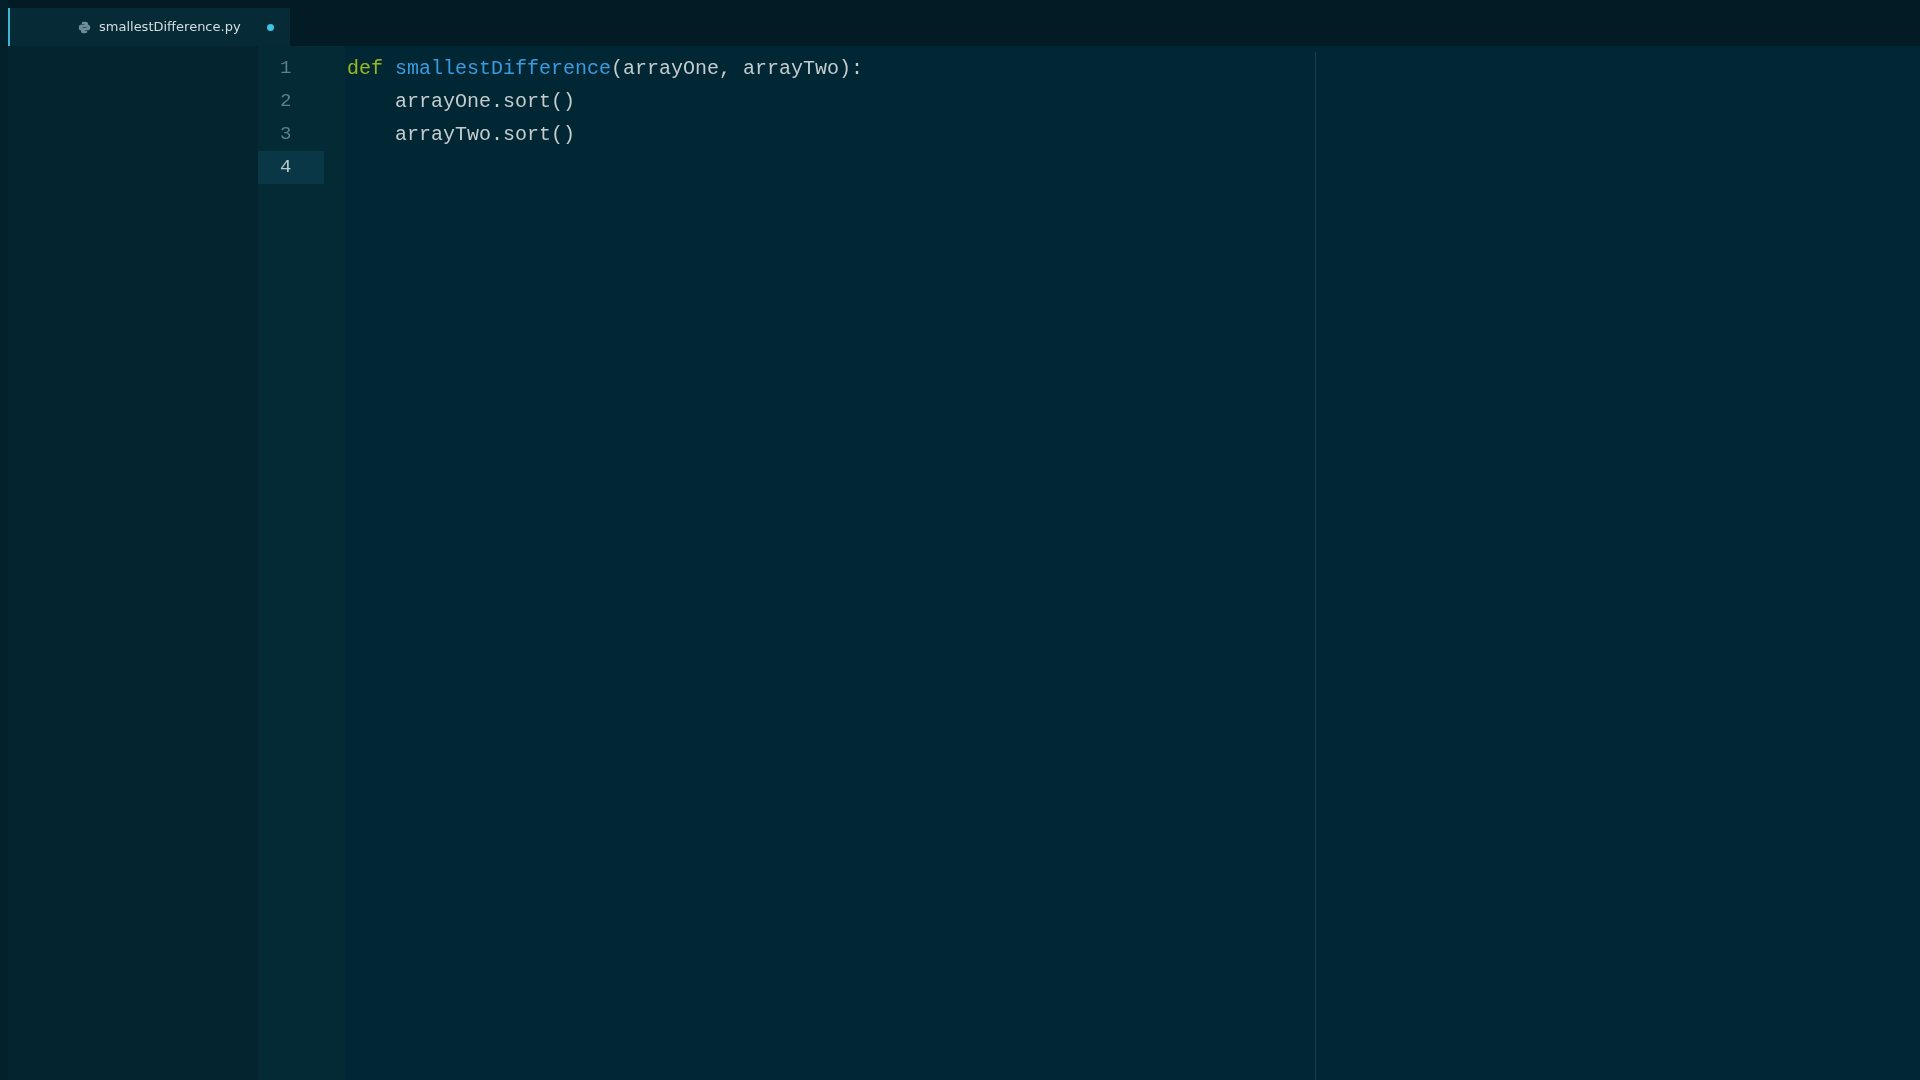 This screenshot has width=1920, height=1080. Describe the element at coordinates (485, 135) in the screenshot. I see `code-line: arrayTwo.sort()` at that location.